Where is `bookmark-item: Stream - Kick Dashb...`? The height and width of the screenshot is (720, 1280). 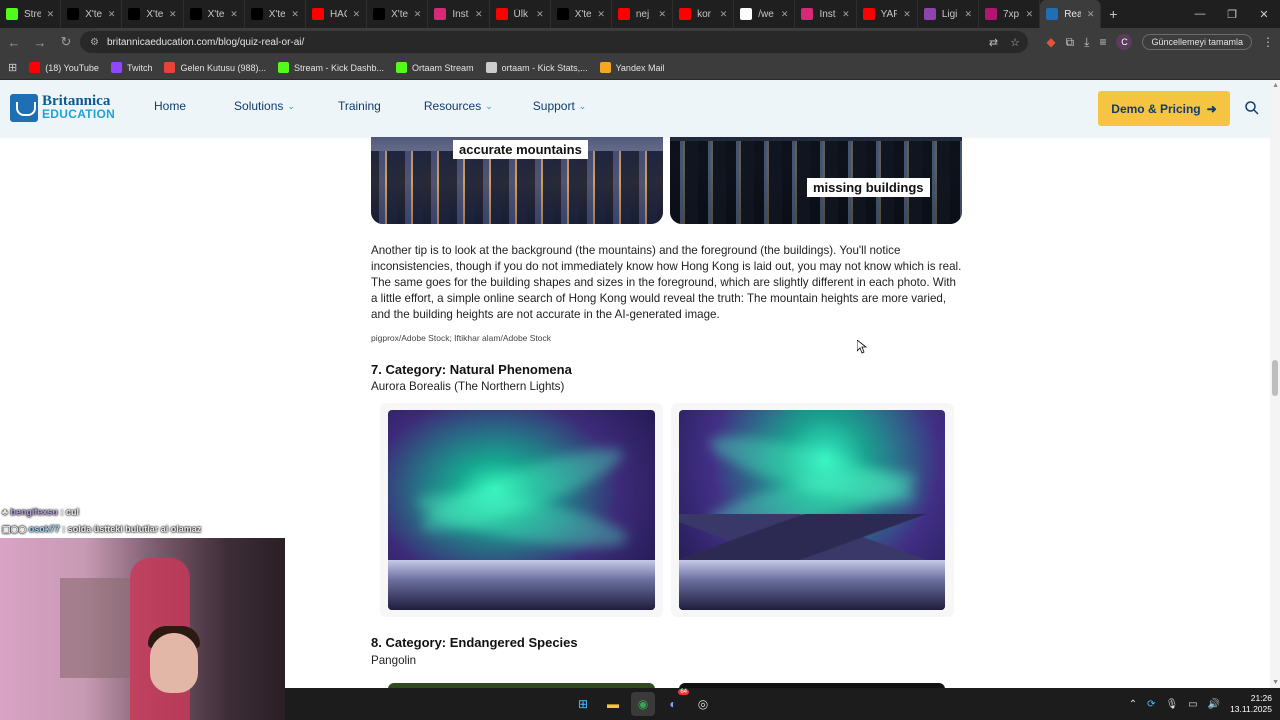 bookmark-item: Stream - Kick Dashb... is located at coordinates (331, 67).